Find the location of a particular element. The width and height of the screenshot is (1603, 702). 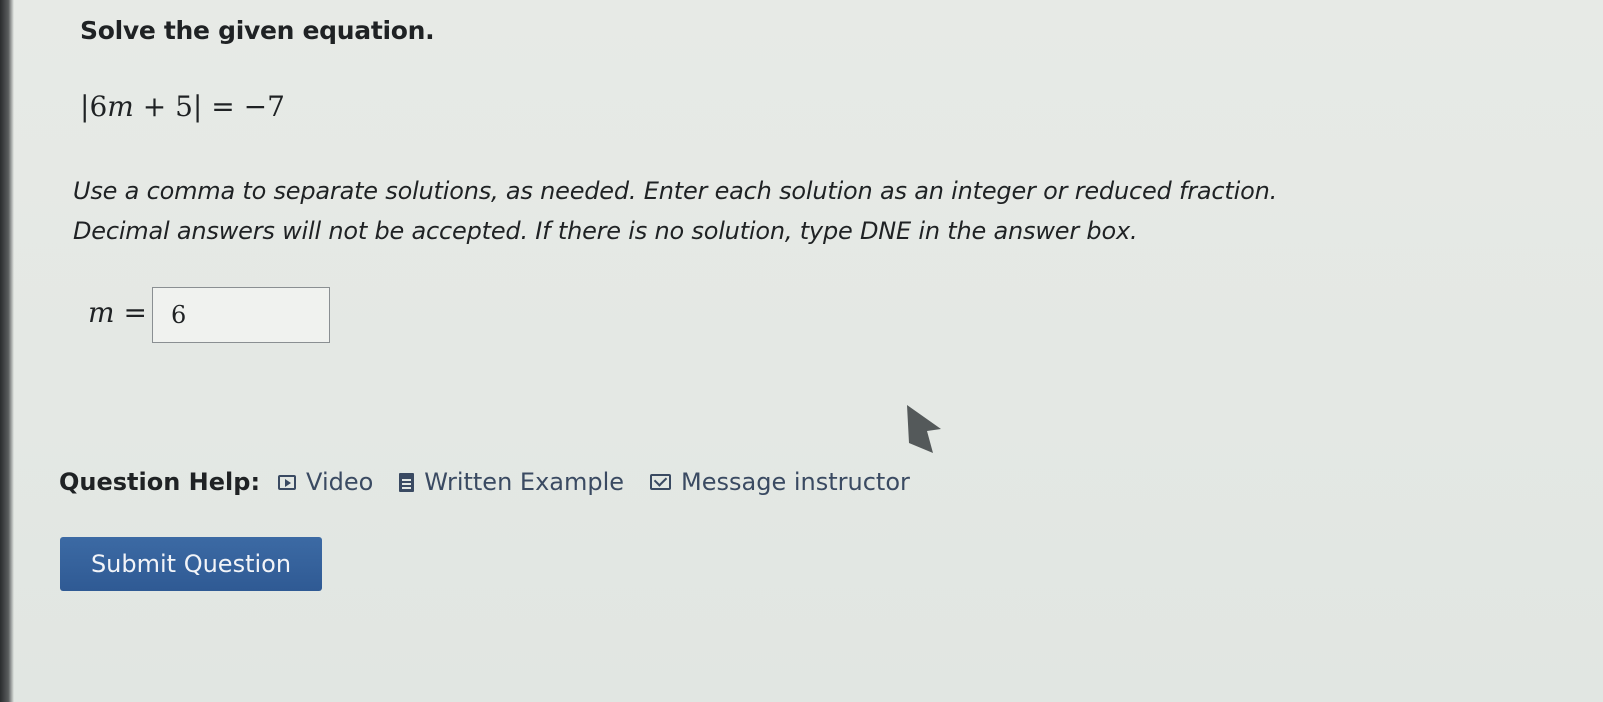

equation: |6m + 5| = −7 is located at coordinates (182, 106).